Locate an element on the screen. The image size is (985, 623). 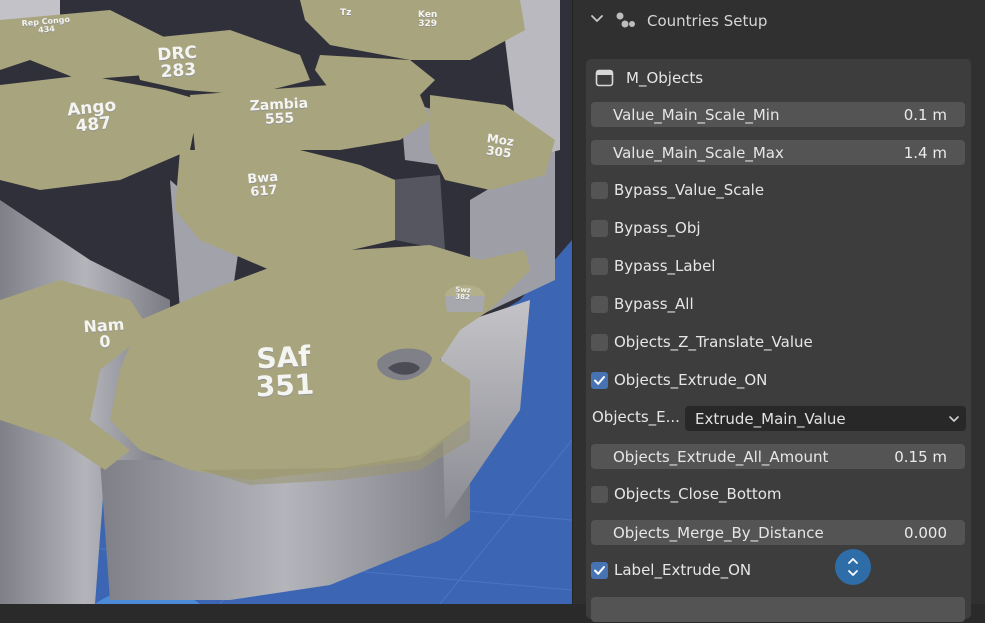
objects-merge-by-distance-field: Objects_Merge_By_Distance 0.000 is located at coordinates (778, 532).